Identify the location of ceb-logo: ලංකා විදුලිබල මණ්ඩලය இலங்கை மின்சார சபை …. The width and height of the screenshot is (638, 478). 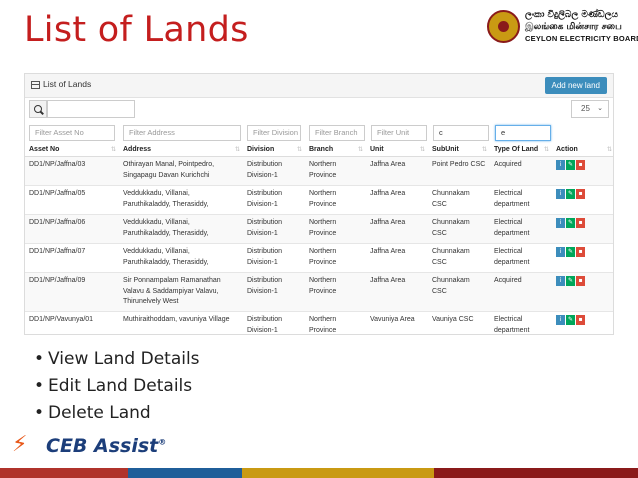
(562, 28).